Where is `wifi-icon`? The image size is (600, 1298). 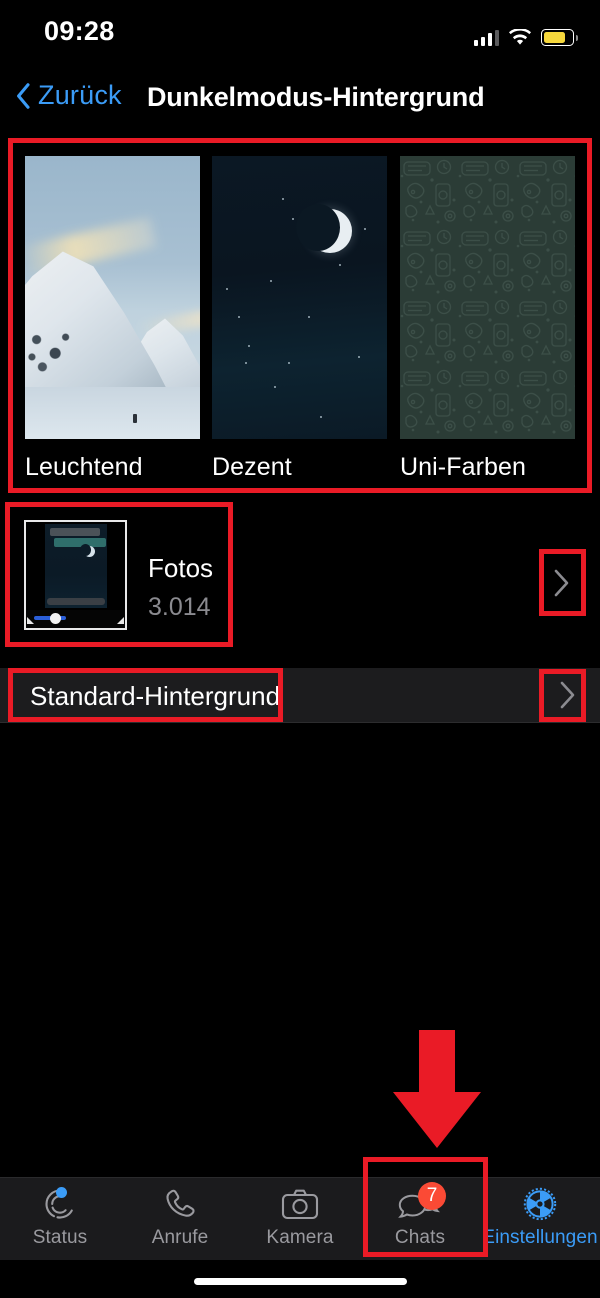
wifi-icon is located at coordinates (520, 37).